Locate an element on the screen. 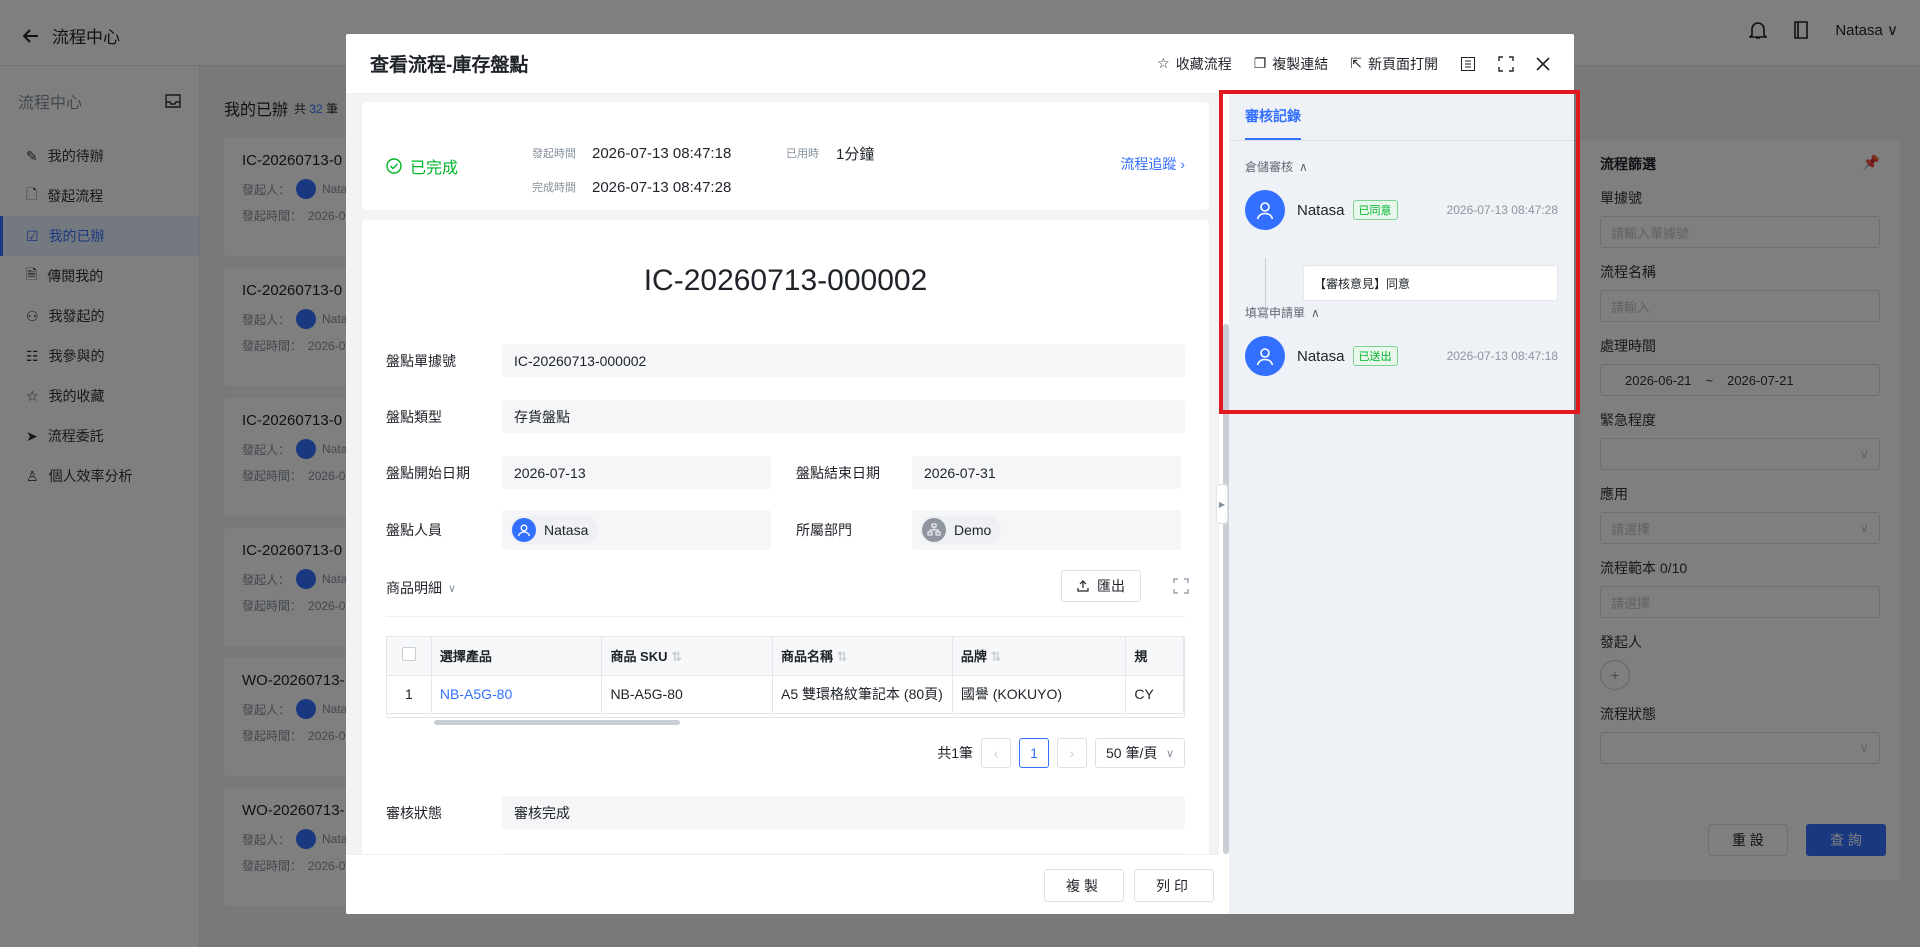 This screenshot has height=947, width=1920. open-new-label: 新頁面打開 is located at coordinates (1403, 63).